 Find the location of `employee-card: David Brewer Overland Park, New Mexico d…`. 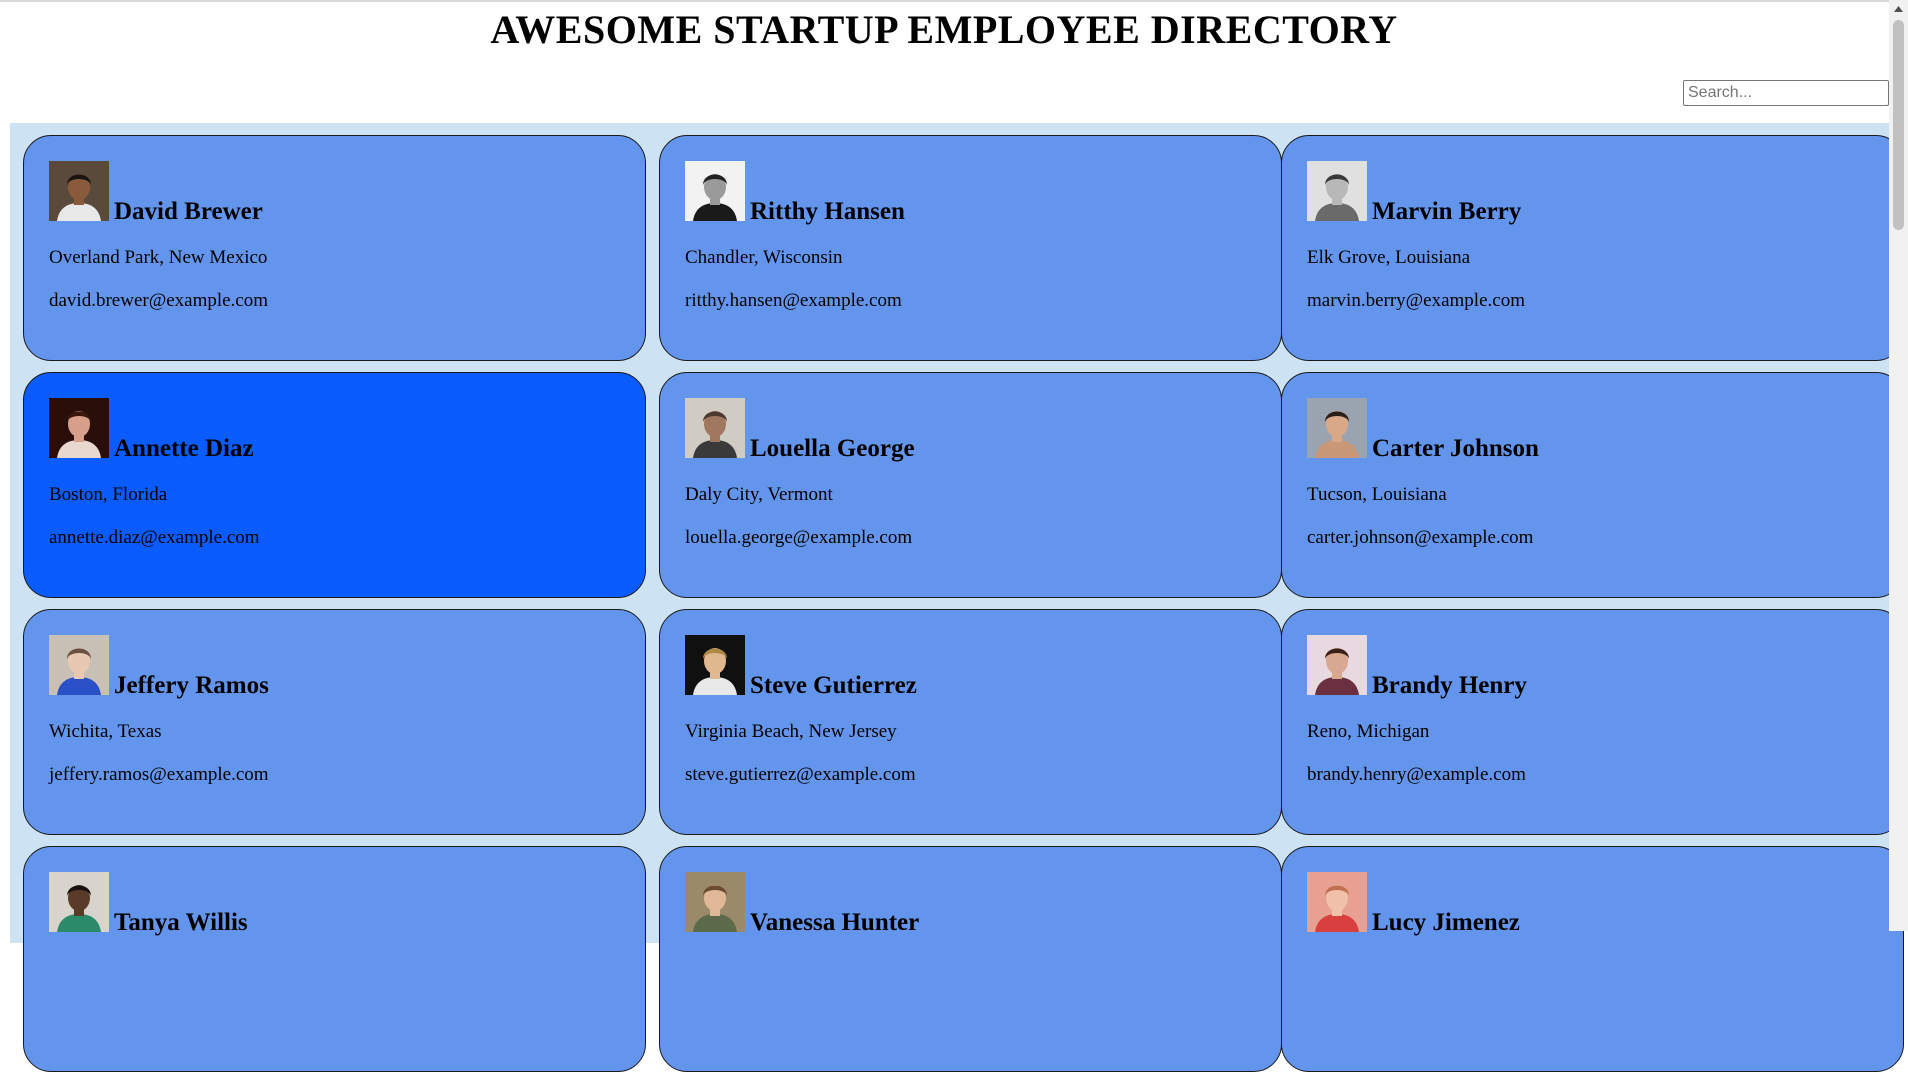

employee-card: David Brewer Overland Park, New Mexico d… is located at coordinates (334, 248).